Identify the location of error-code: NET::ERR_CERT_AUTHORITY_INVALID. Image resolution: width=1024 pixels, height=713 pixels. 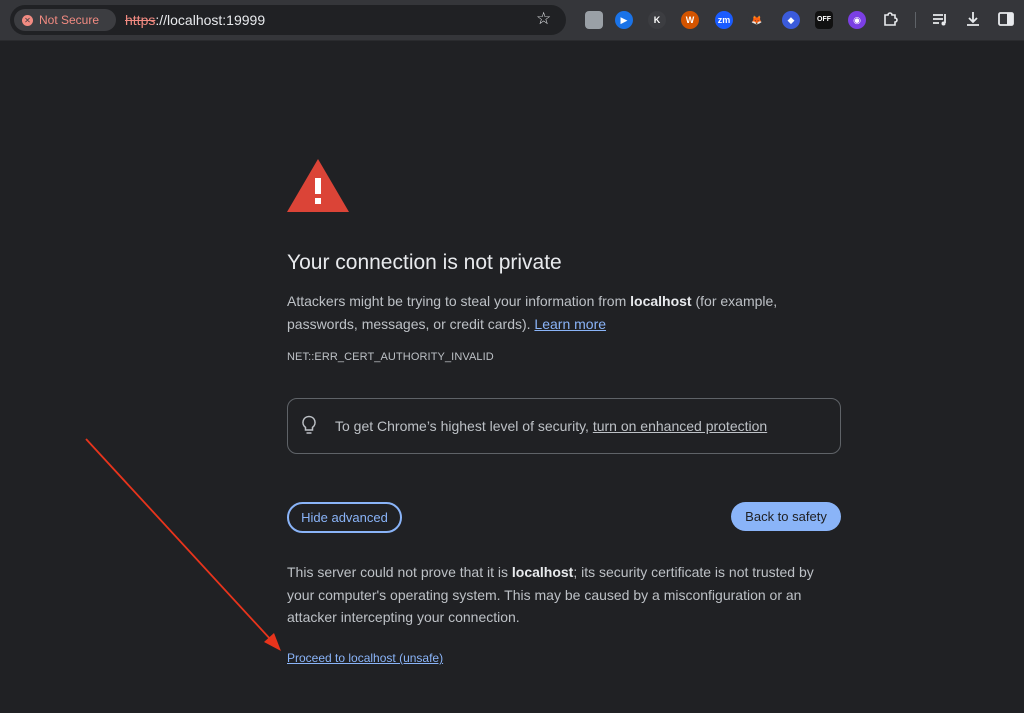
(390, 357).